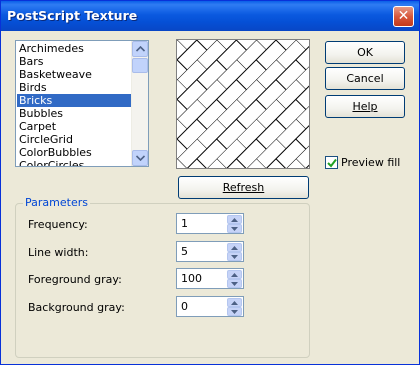 This screenshot has width=420, height=365. Describe the element at coordinates (191, 278) in the screenshot. I see `foreground-gray-value: 100` at that location.